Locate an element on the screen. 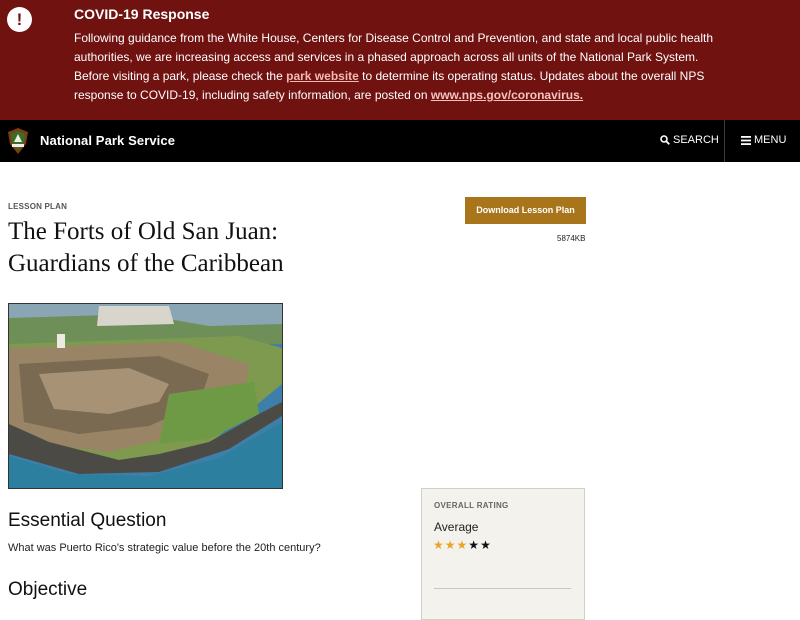 This screenshot has width=800, height=620. alert-title: COVID-19 Response is located at coordinates (142, 14).